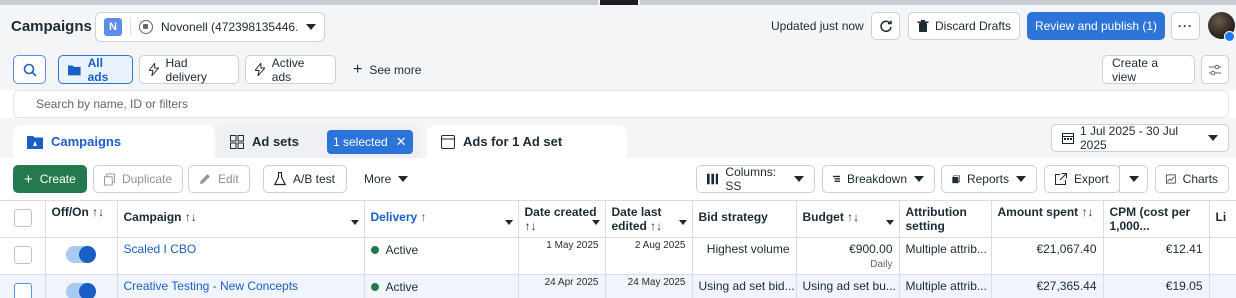  I want to click on column-header-label: Li, so click(1221, 217).